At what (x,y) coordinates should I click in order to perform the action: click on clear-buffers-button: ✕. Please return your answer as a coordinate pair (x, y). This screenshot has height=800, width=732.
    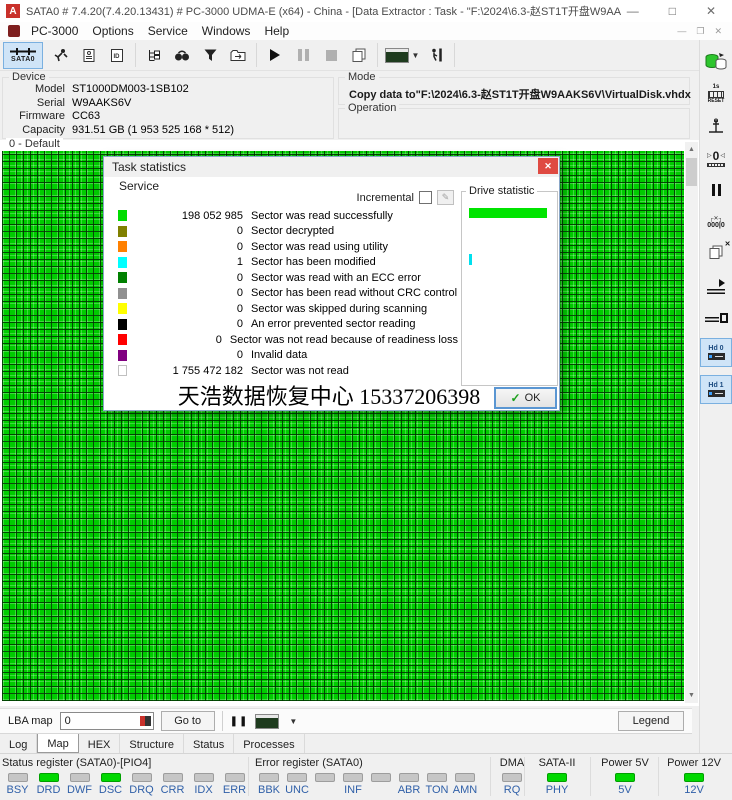
    Looking at the image, I should click on (716, 253).